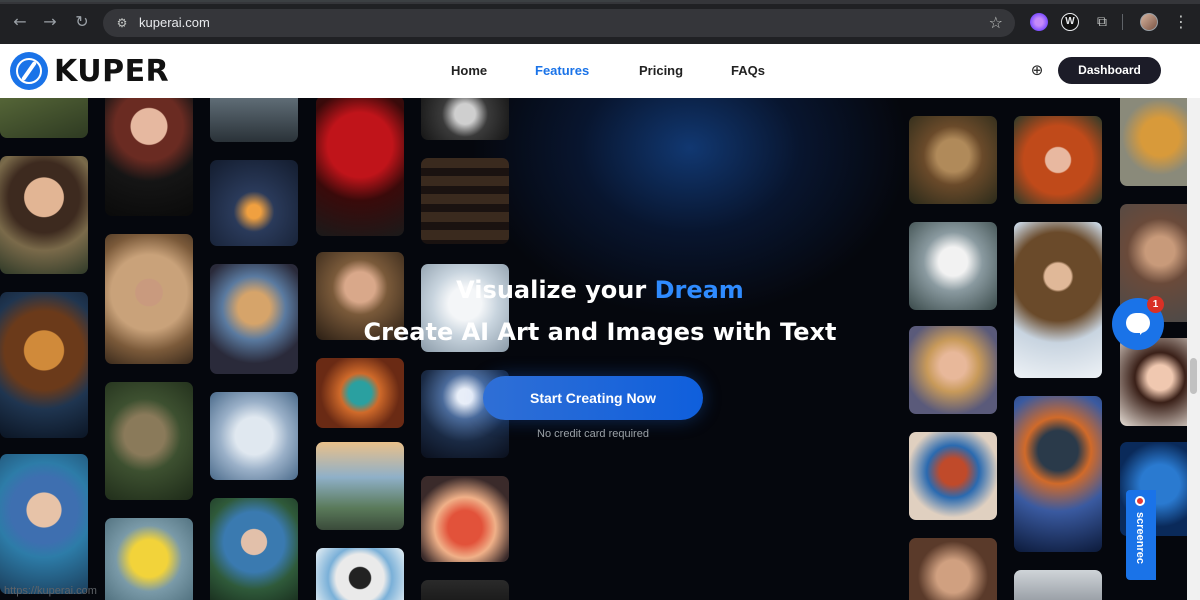  Describe the element at coordinates (1193, 349) in the screenshot. I see `page-scrollbar` at that location.